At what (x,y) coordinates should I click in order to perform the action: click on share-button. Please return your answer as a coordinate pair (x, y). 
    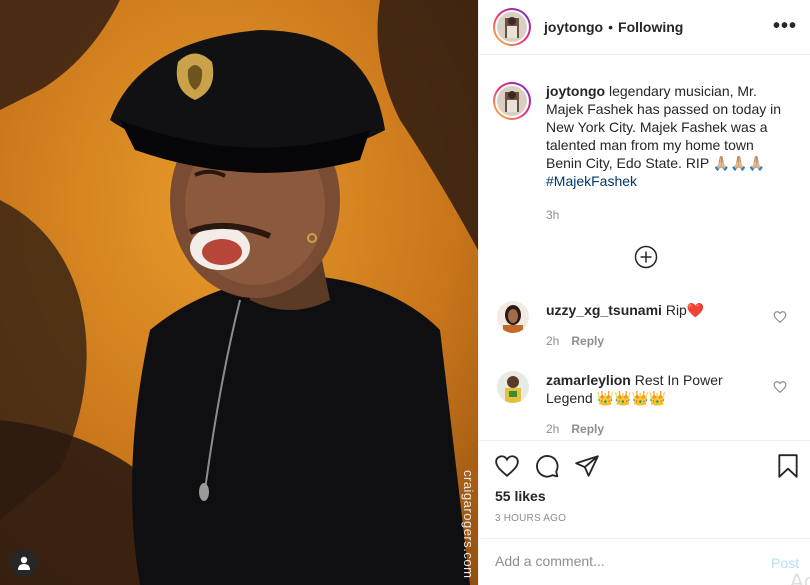
    Looking at the image, I should click on (587, 466).